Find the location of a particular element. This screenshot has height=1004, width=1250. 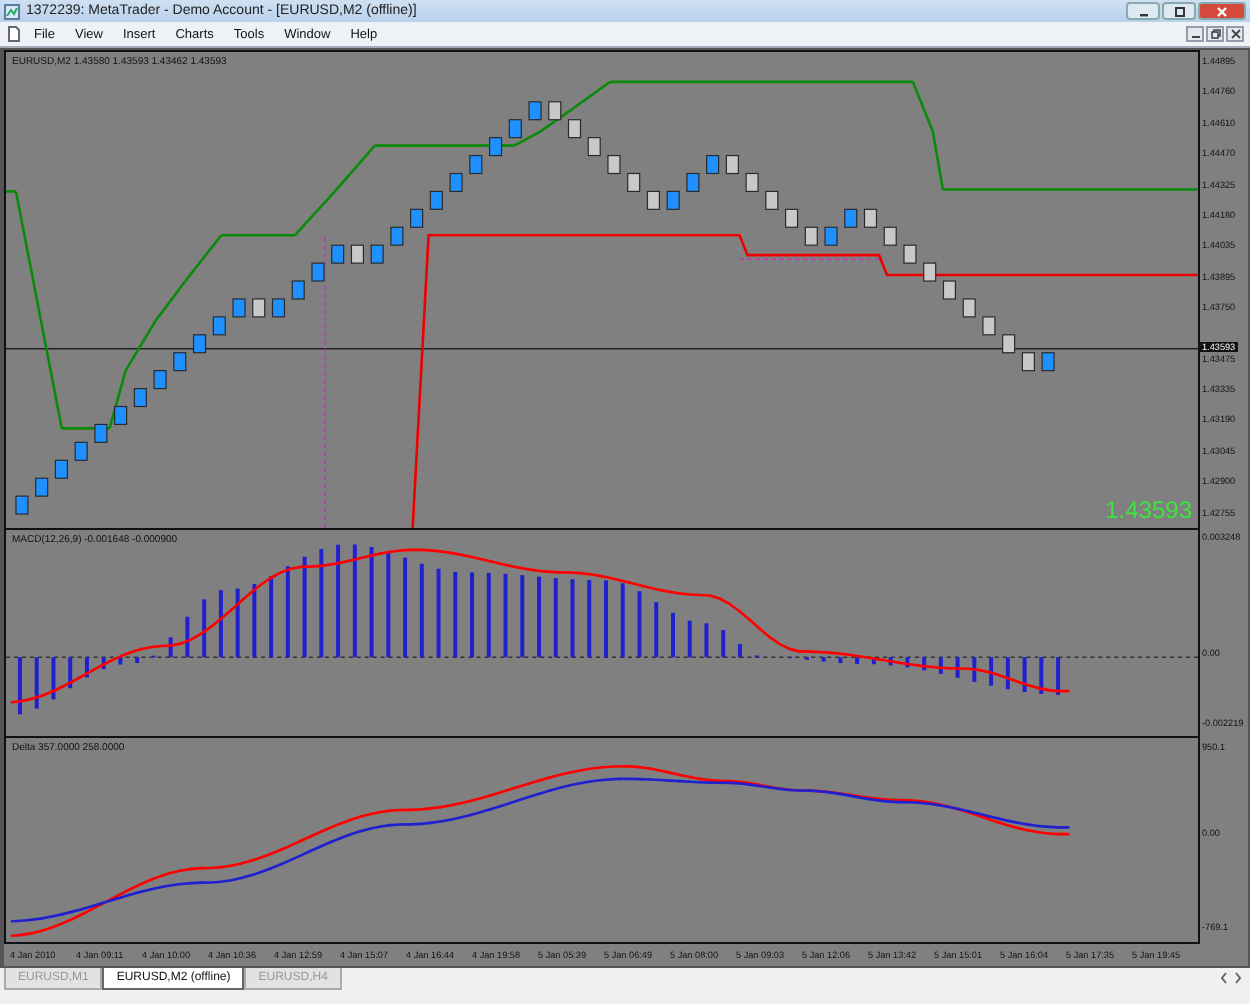

maximize-icon is located at coordinates (1179, 11).